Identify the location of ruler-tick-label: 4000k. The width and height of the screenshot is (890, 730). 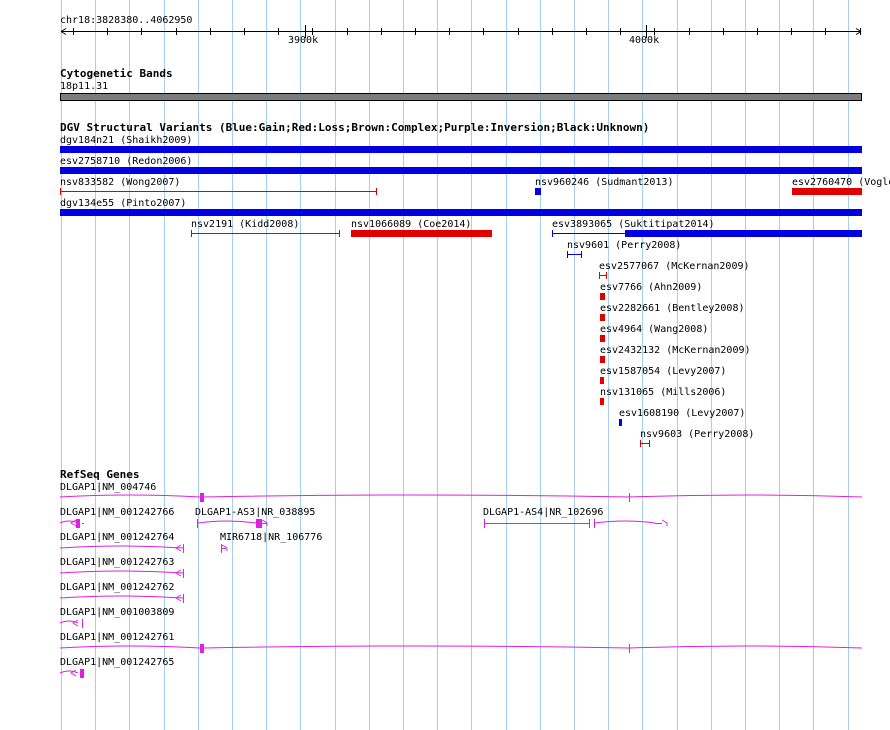
(644, 40).